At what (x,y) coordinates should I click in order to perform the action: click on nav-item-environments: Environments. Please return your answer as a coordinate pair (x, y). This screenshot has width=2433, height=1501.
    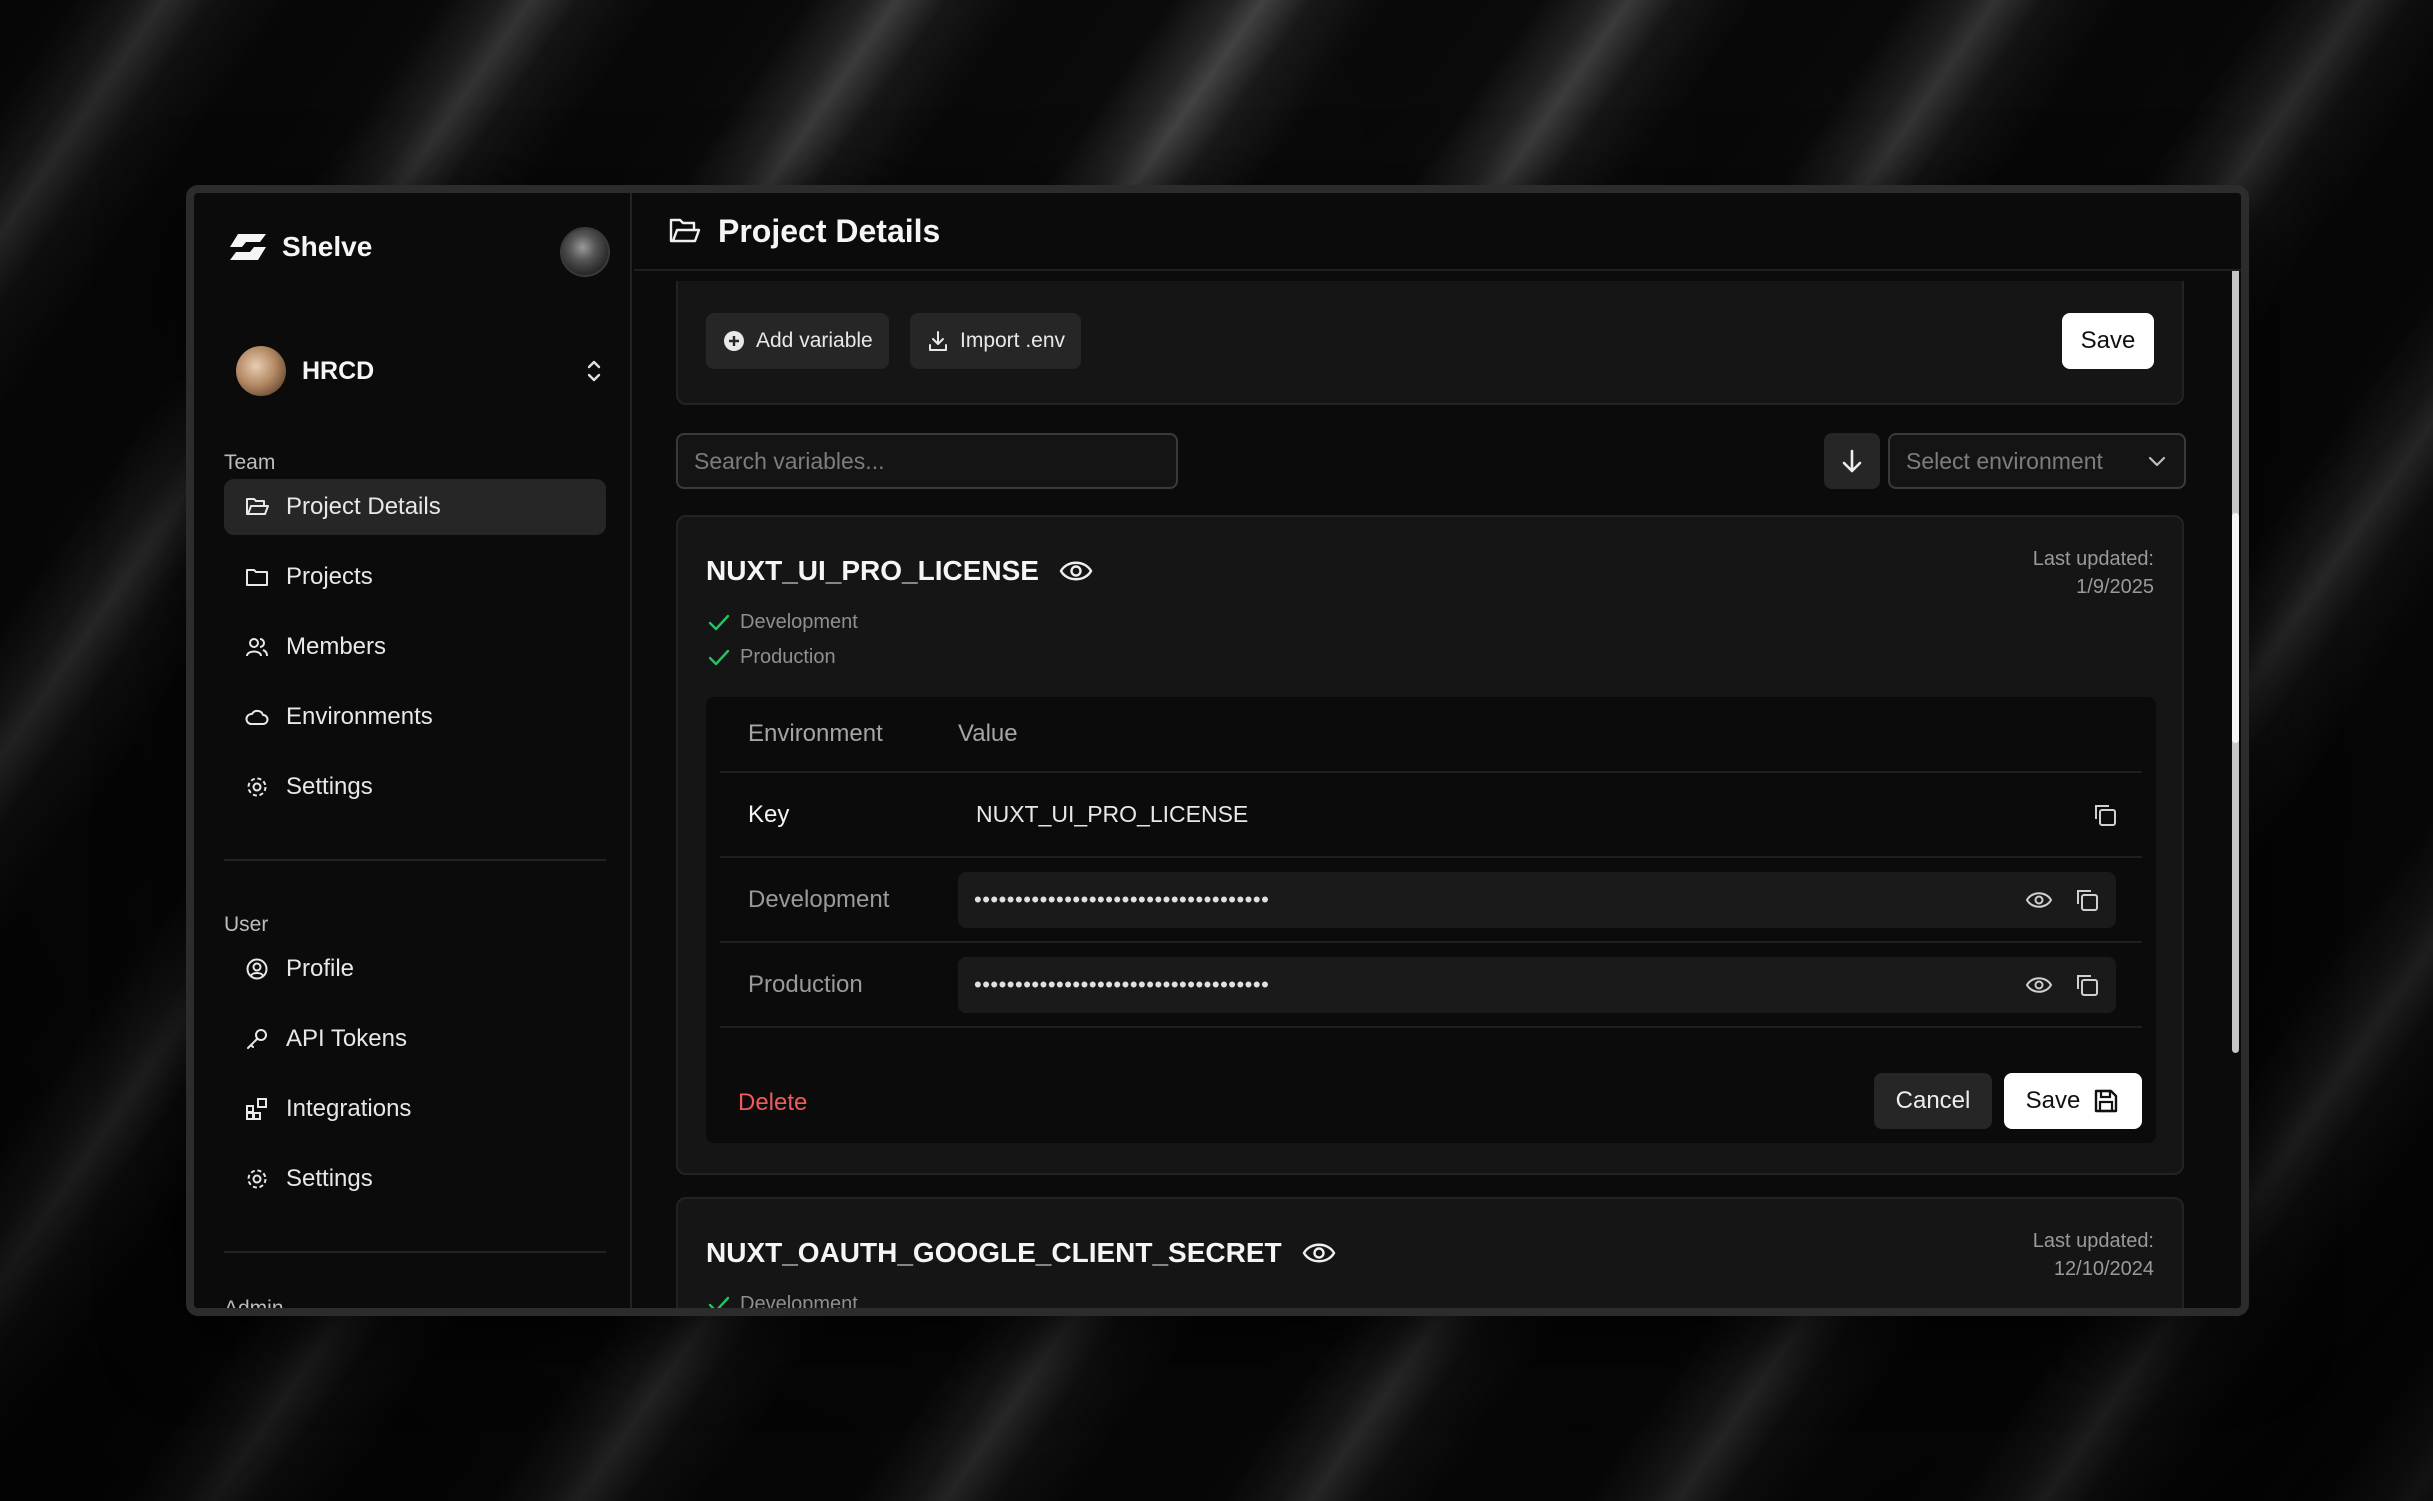
    Looking at the image, I should click on (415, 717).